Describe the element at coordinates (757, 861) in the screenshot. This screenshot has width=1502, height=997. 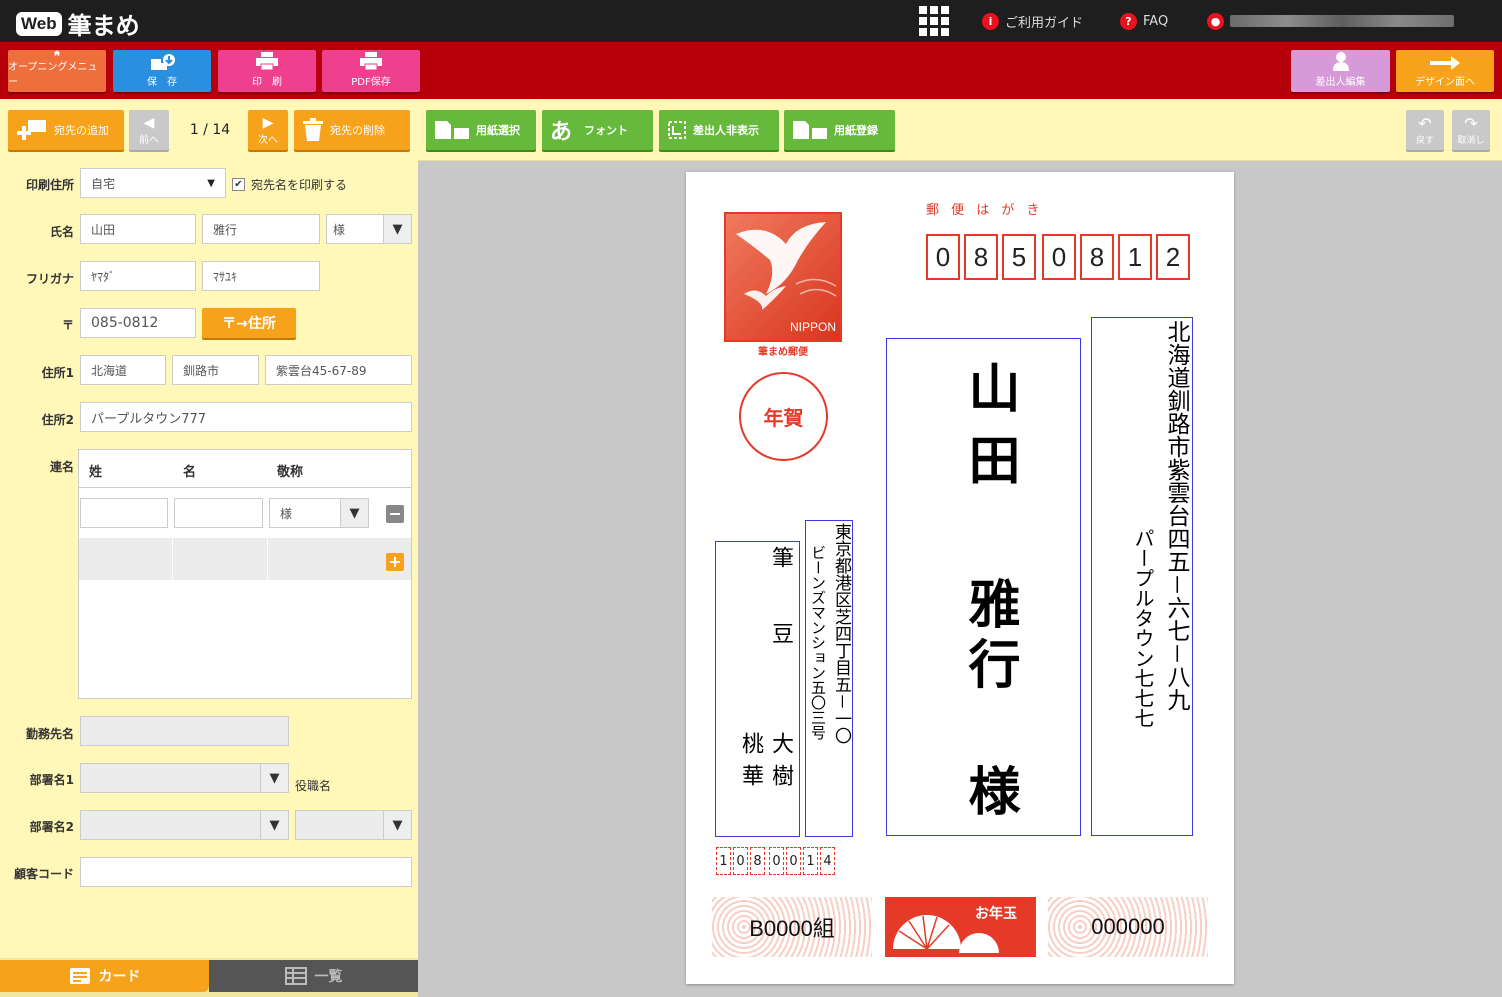
I see `sender-zip-digit: 8` at that location.